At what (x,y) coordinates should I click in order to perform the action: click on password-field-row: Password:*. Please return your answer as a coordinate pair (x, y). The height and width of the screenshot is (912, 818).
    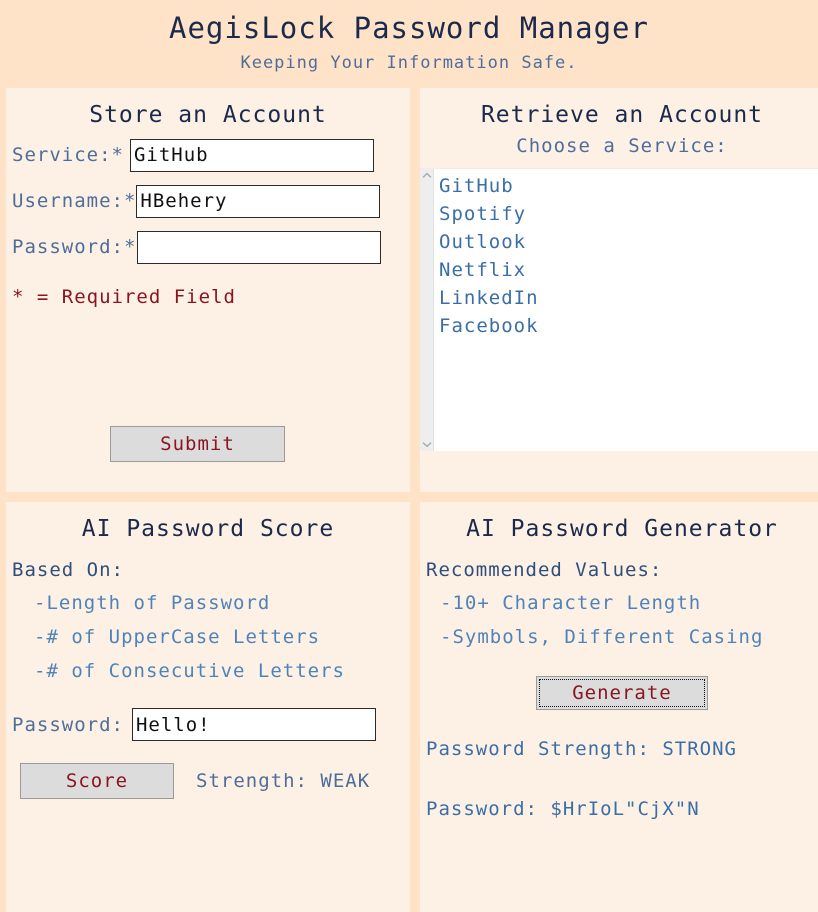
    Looking at the image, I should click on (208, 247).